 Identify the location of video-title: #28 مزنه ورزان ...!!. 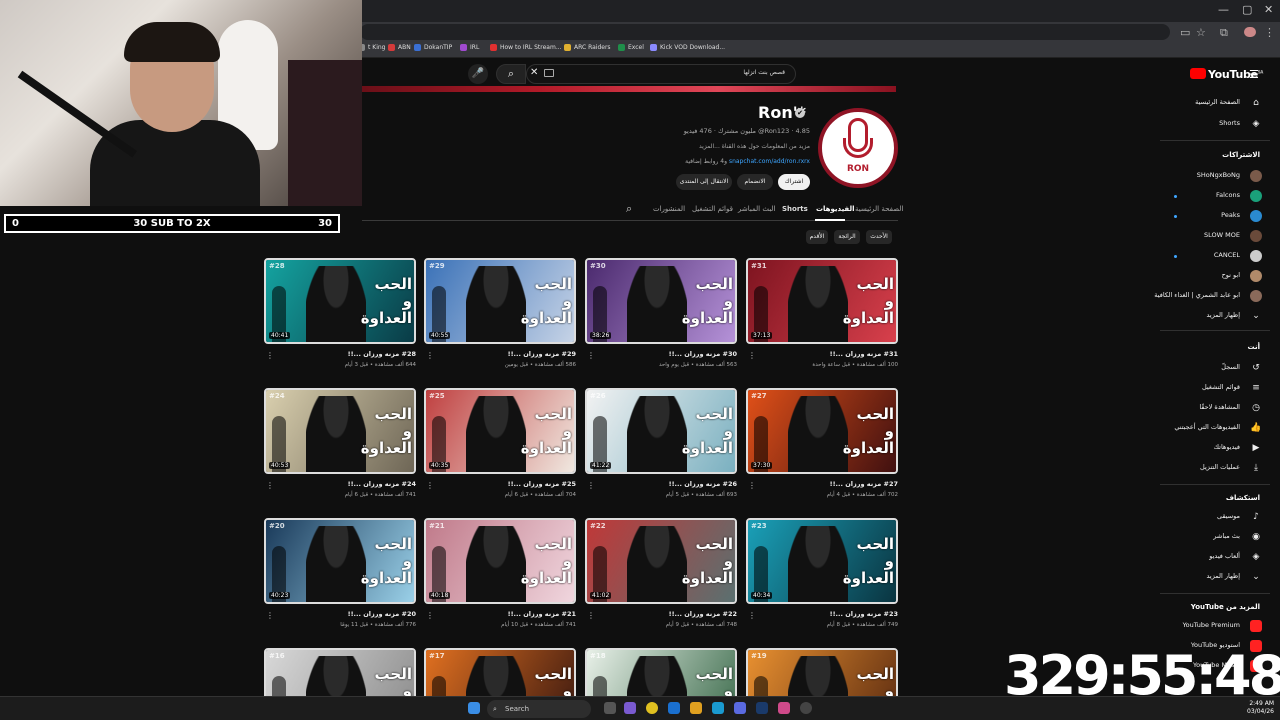
(340, 354).